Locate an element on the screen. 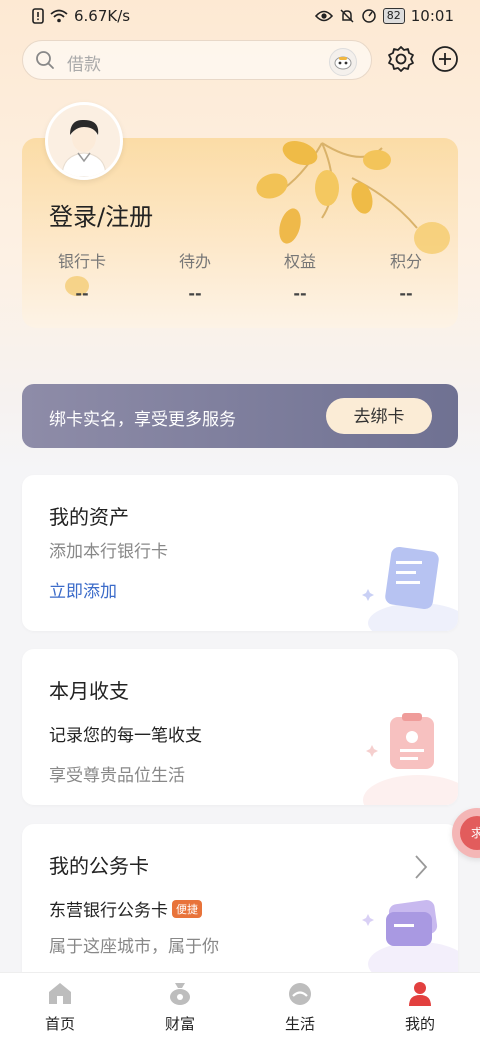  card-text-label: 东营银行公务卡 is located at coordinates (108, 911).